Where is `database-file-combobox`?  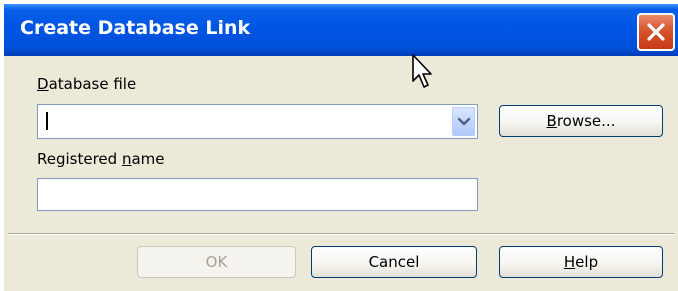
database-file-combobox is located at coordinates (257, 121).